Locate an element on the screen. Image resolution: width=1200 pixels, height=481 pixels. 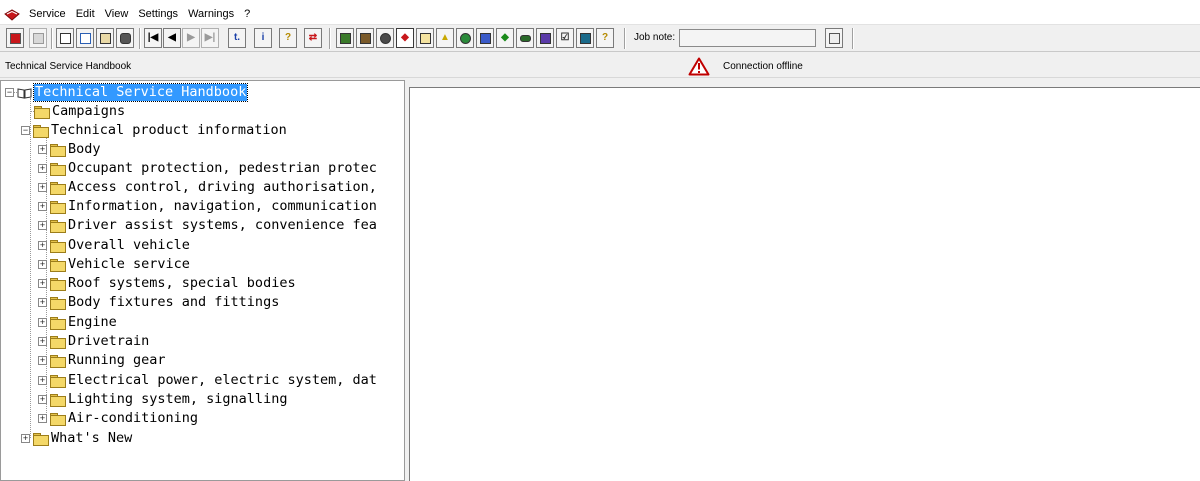
tree-node-overall-vehicle: + Overall vehicle is located at coordinates (114, 245).